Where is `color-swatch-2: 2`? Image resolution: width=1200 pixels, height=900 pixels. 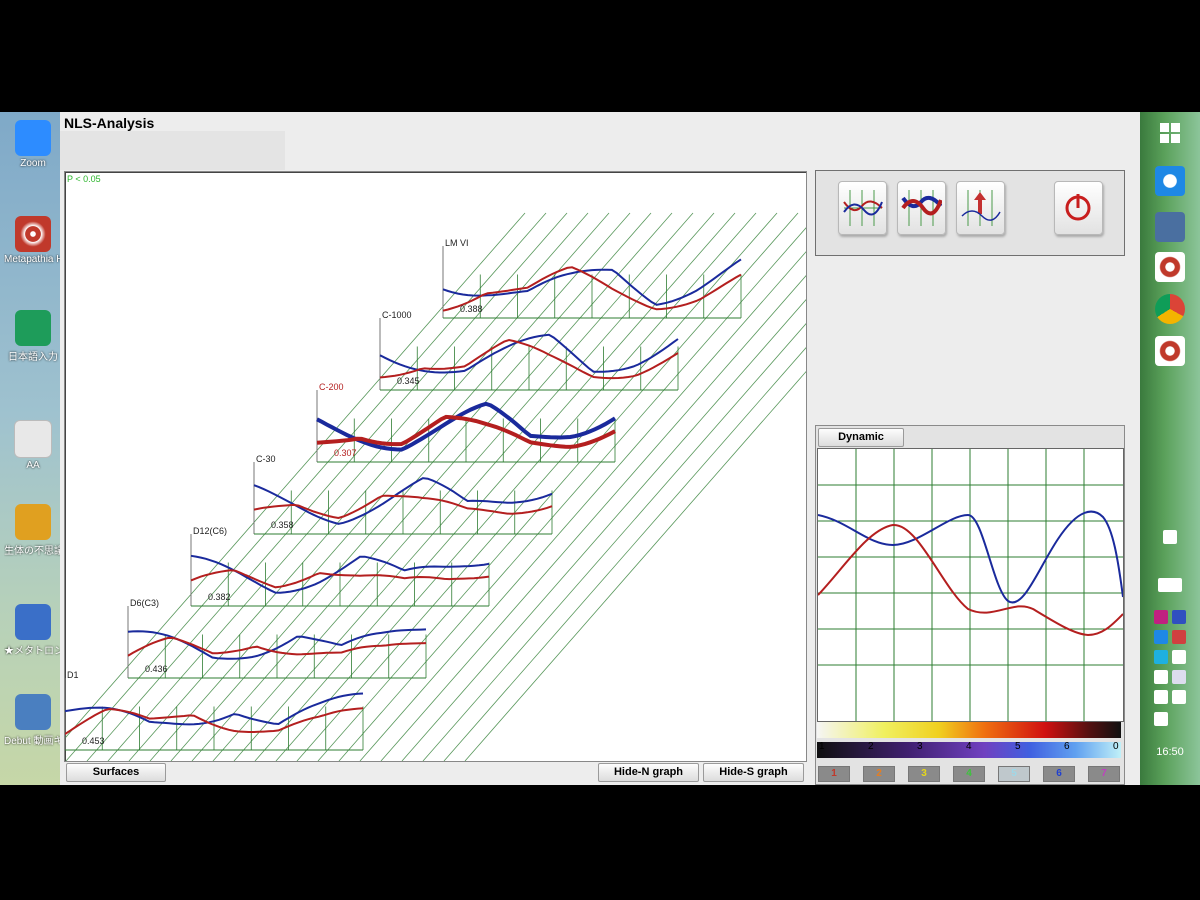
color-swatch-2: 2 is located at coordinates (879, 774).